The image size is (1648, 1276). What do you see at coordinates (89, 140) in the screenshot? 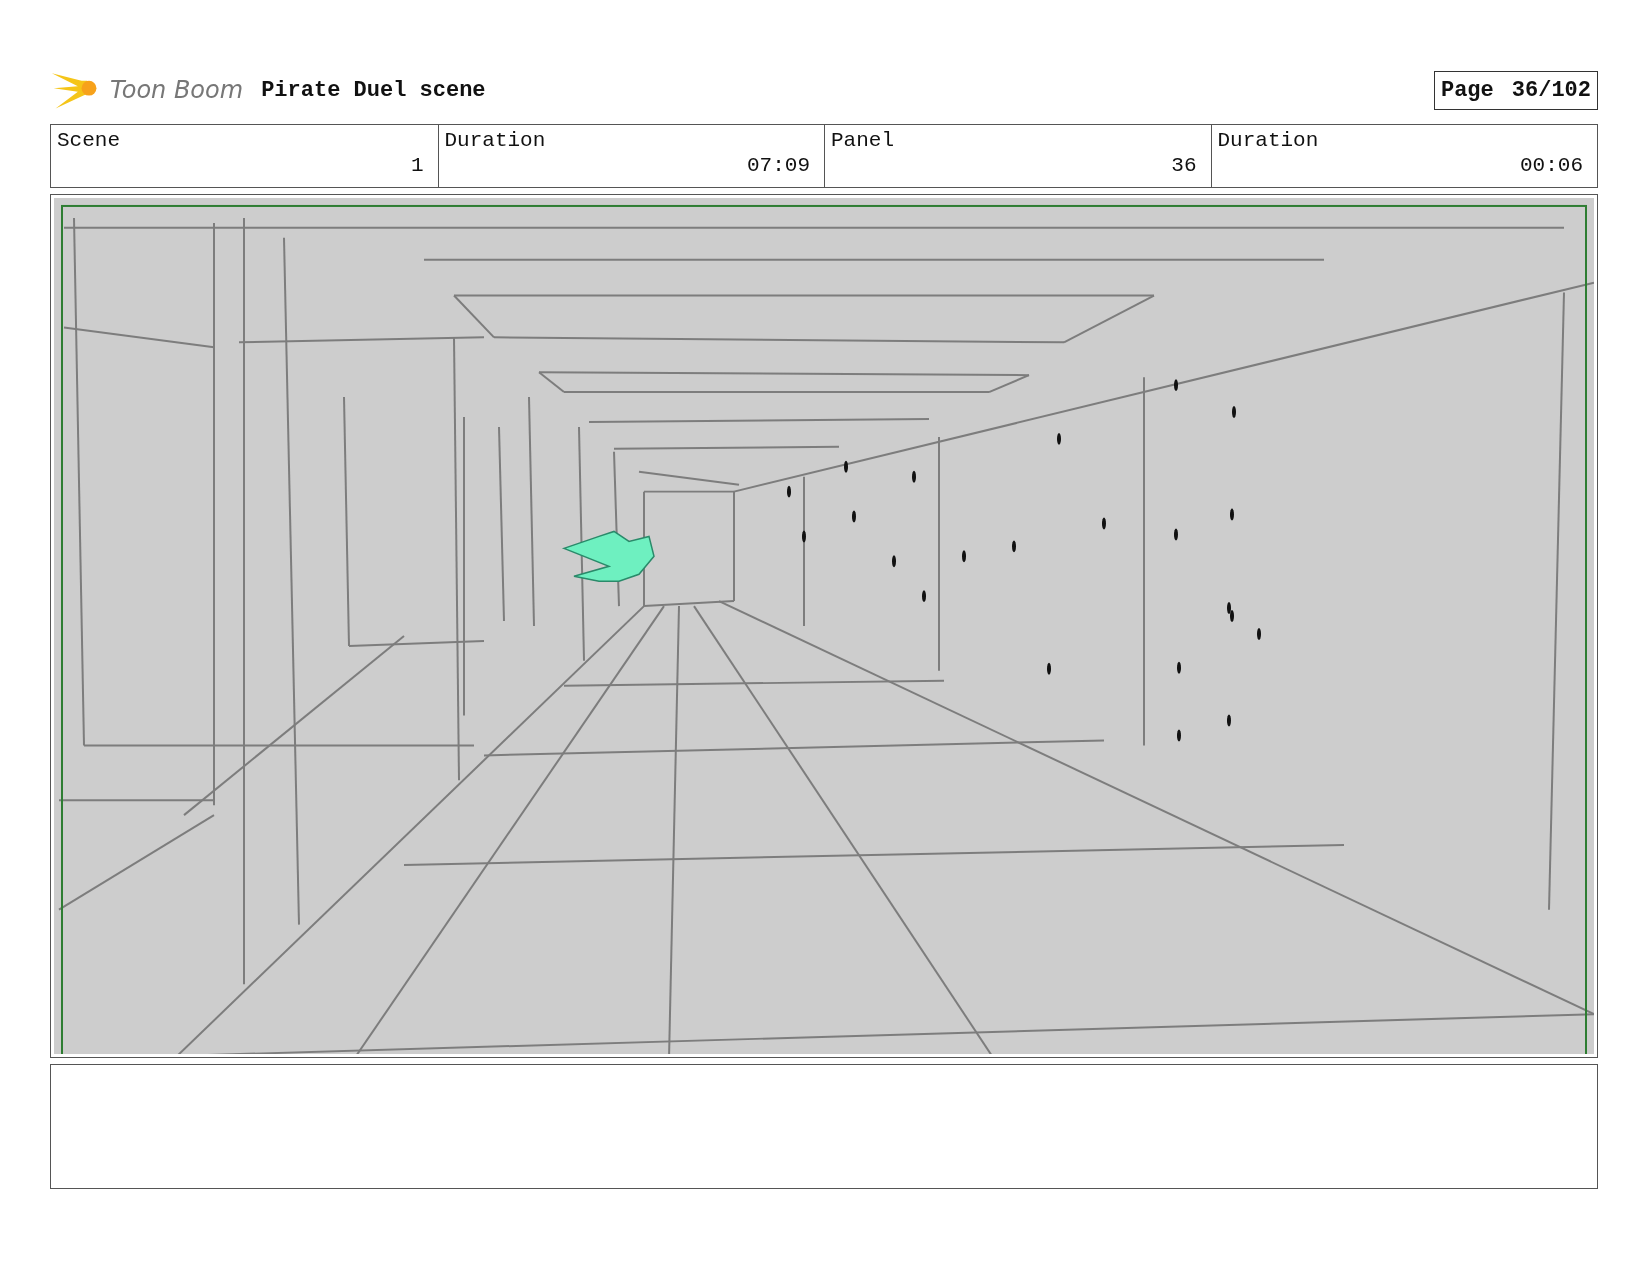
I see `info-label: Scene` at bounding box center [89, 140].